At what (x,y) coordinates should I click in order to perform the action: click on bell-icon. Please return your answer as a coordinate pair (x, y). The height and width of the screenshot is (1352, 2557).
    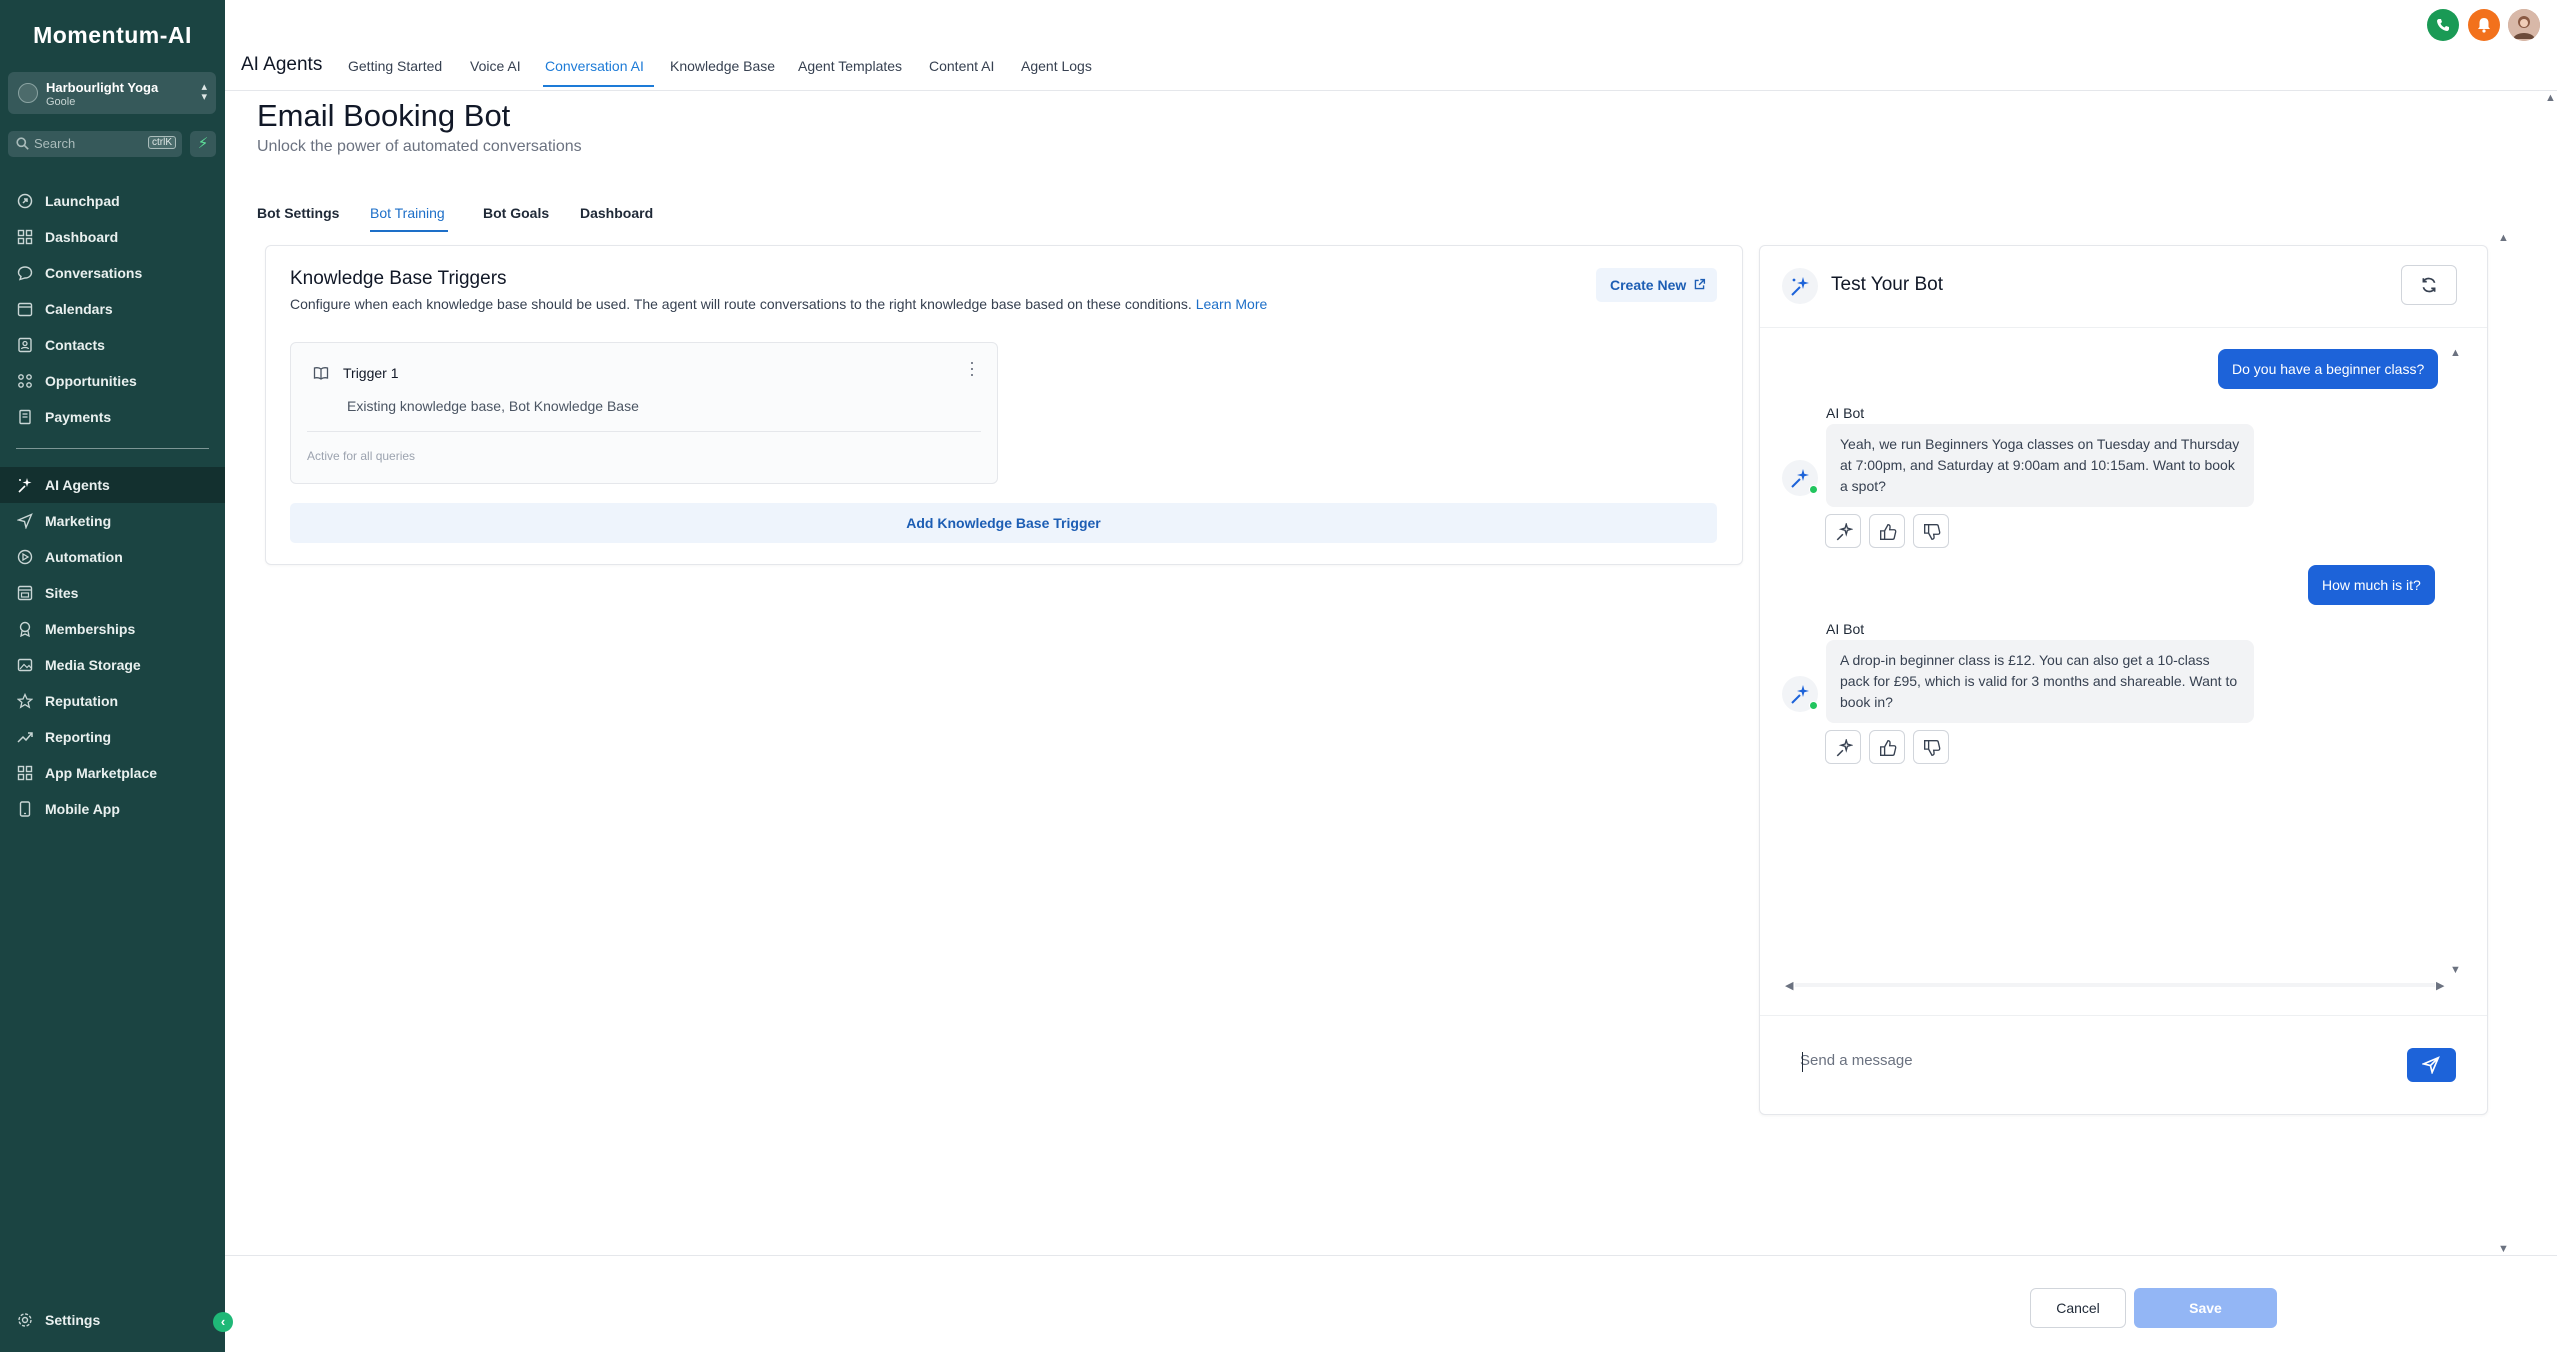
    Looking at the image, I should click on (2484, 25).